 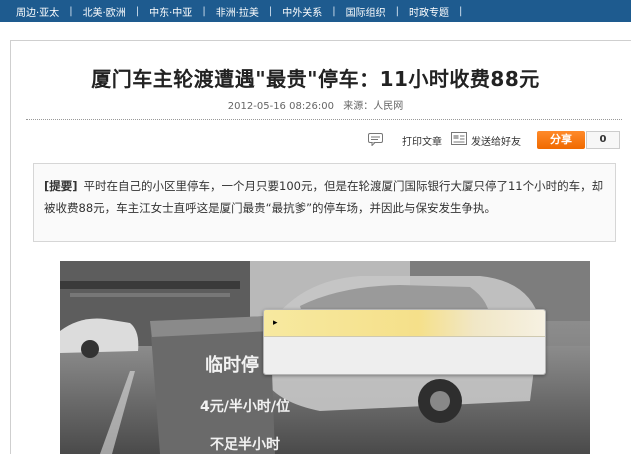 I want to click on cursor-arrow-icon: ▸, so click(x=275, y=323).